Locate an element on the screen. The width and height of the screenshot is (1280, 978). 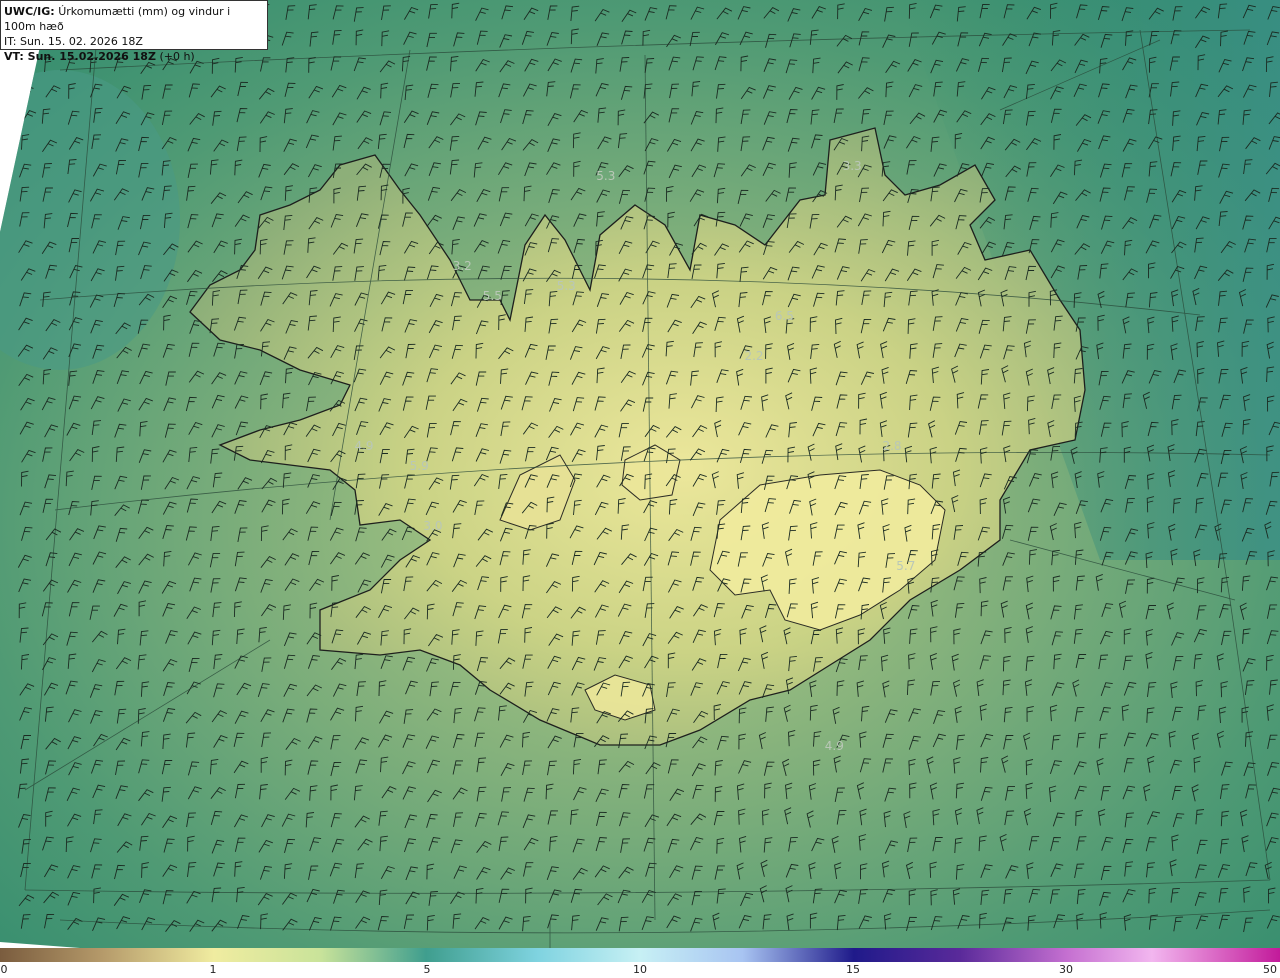
colorbar-labels: 0 1 5 10 15 30 50 is located at coordinates (640, 970).